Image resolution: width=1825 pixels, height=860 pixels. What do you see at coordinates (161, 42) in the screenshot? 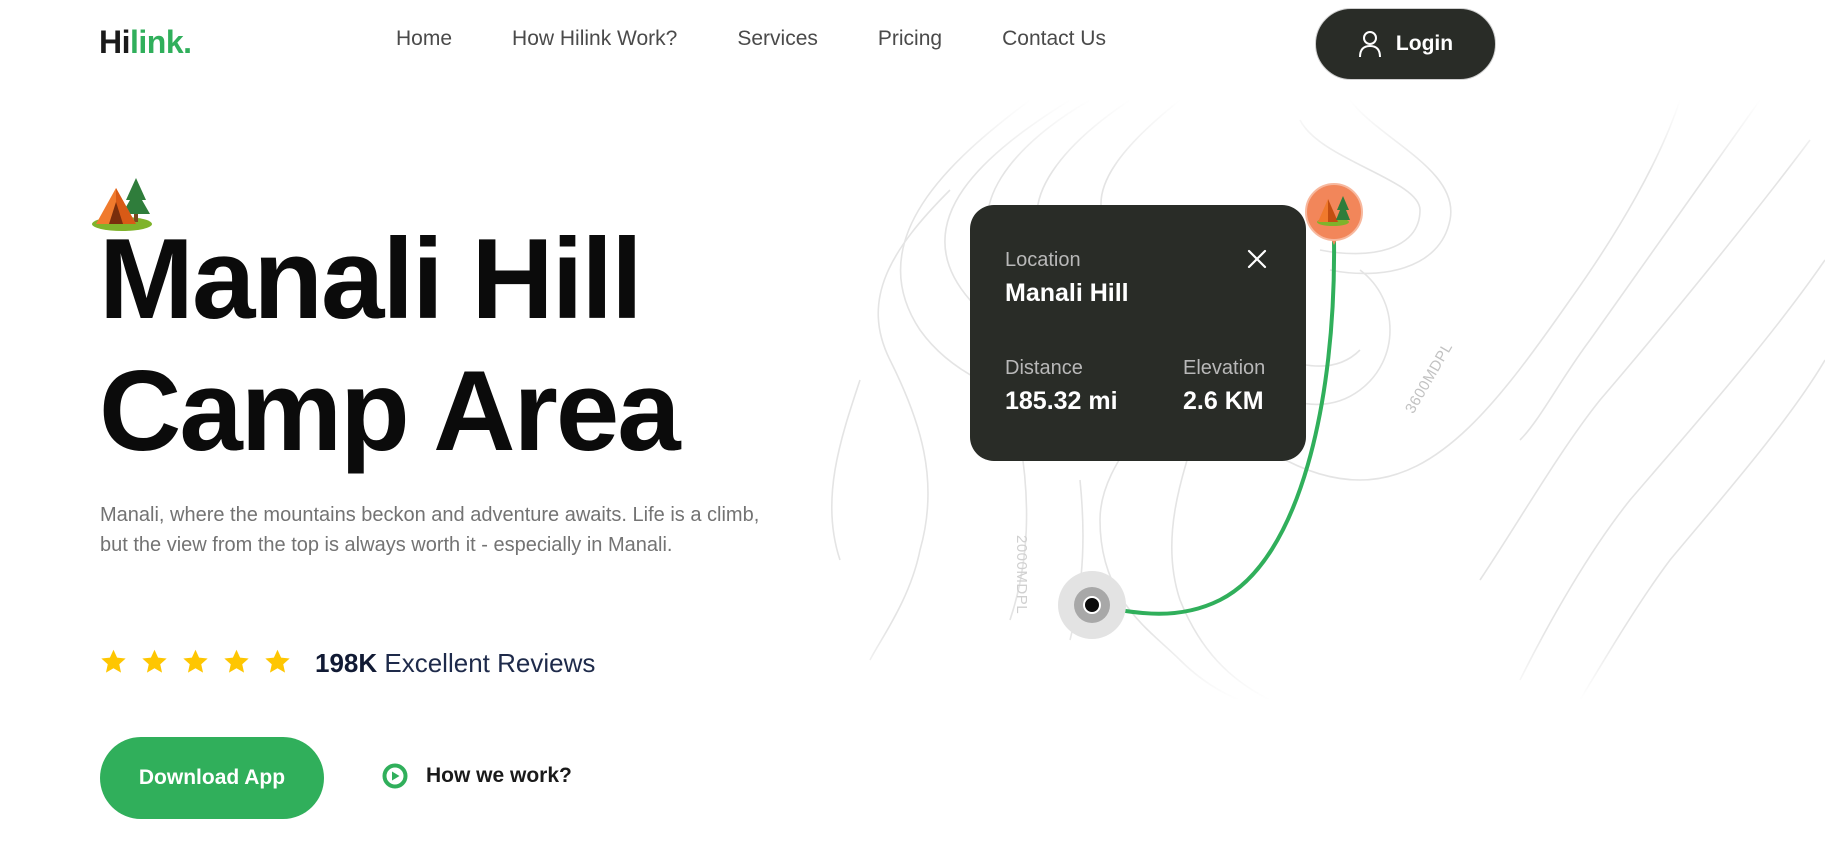
I see `logo-part-2: link.` at bounding box center [161, 42].